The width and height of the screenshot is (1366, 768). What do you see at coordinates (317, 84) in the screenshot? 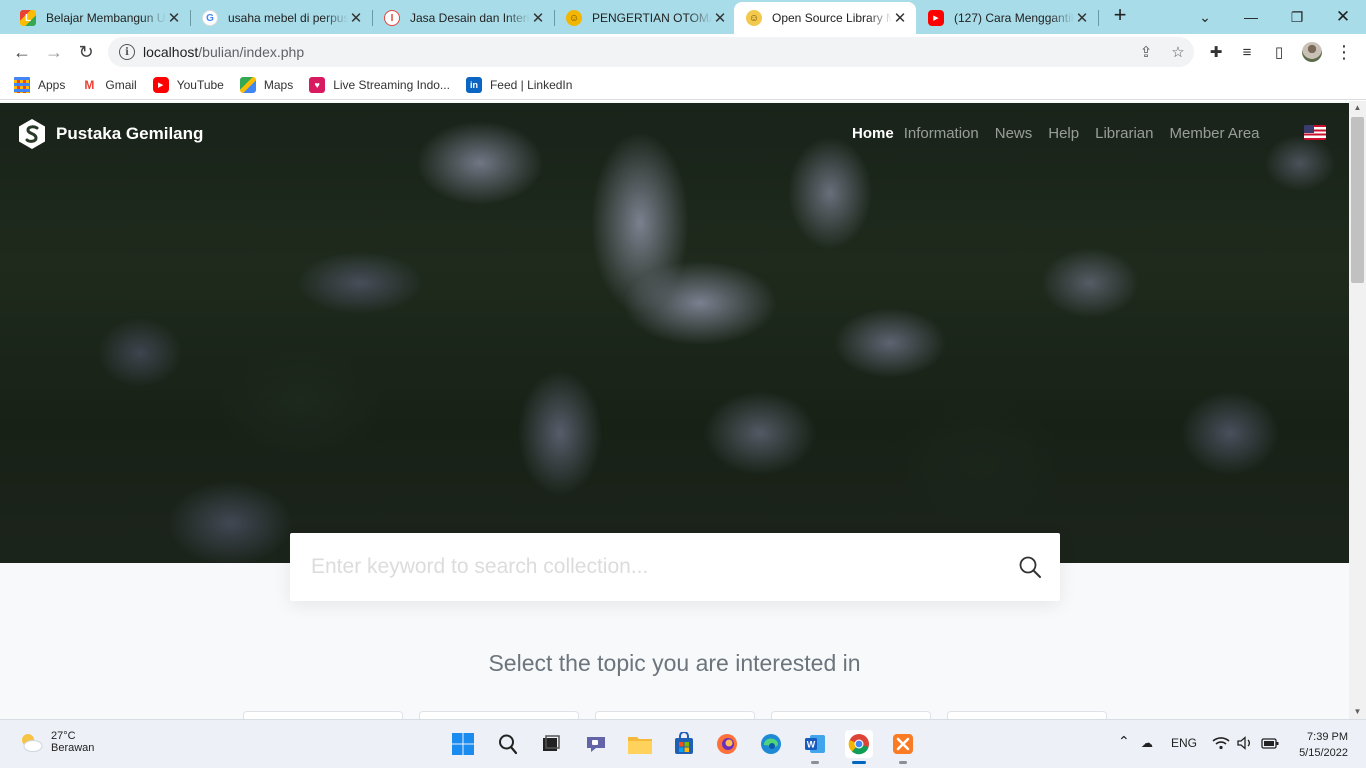
I see `streaming-icon: ♥` at bounding box center [317, 84].